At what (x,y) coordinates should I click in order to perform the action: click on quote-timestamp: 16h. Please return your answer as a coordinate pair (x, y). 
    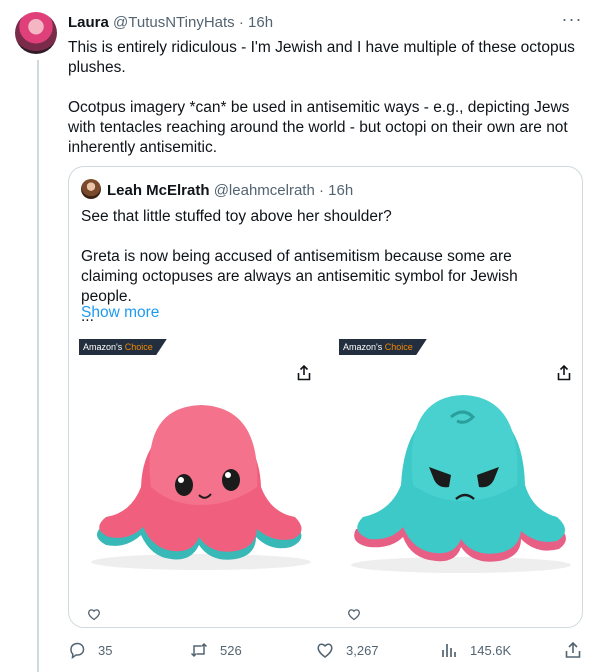
    Looking at the image, I should click on (341, 190).